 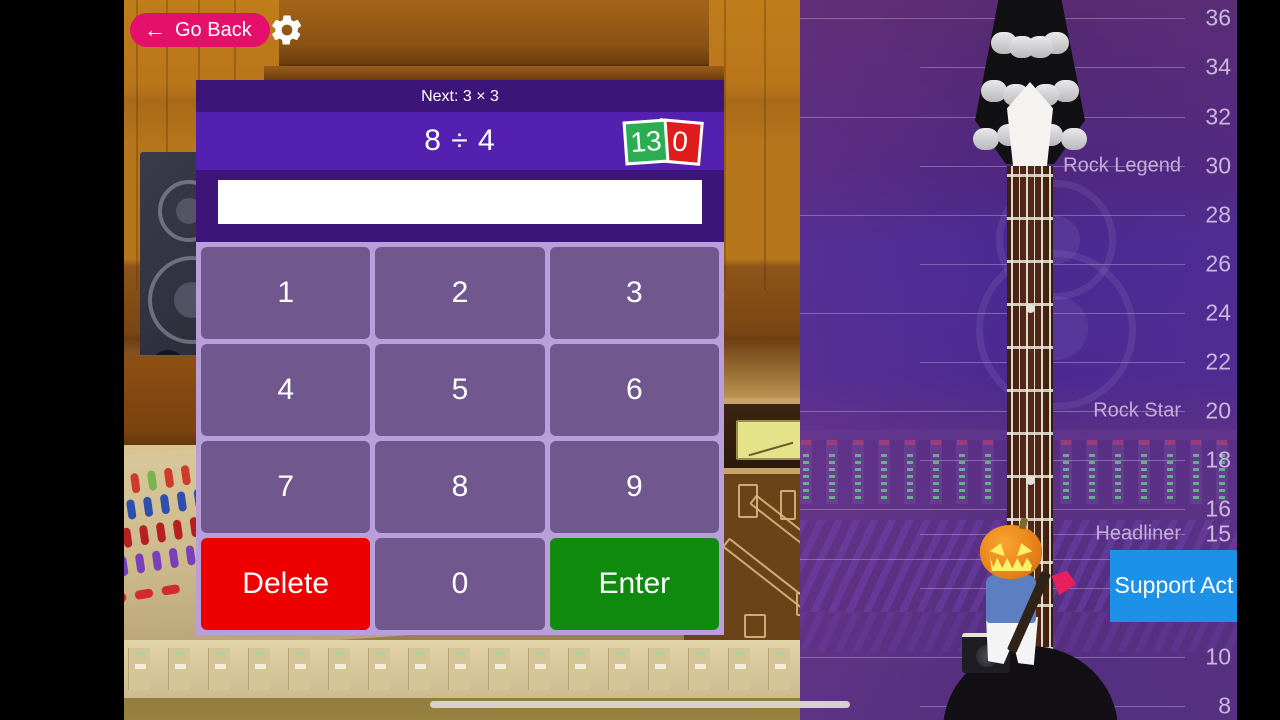 I want to click on rank-label-rock-star: Rock Star, so click(x=1137, y=410).